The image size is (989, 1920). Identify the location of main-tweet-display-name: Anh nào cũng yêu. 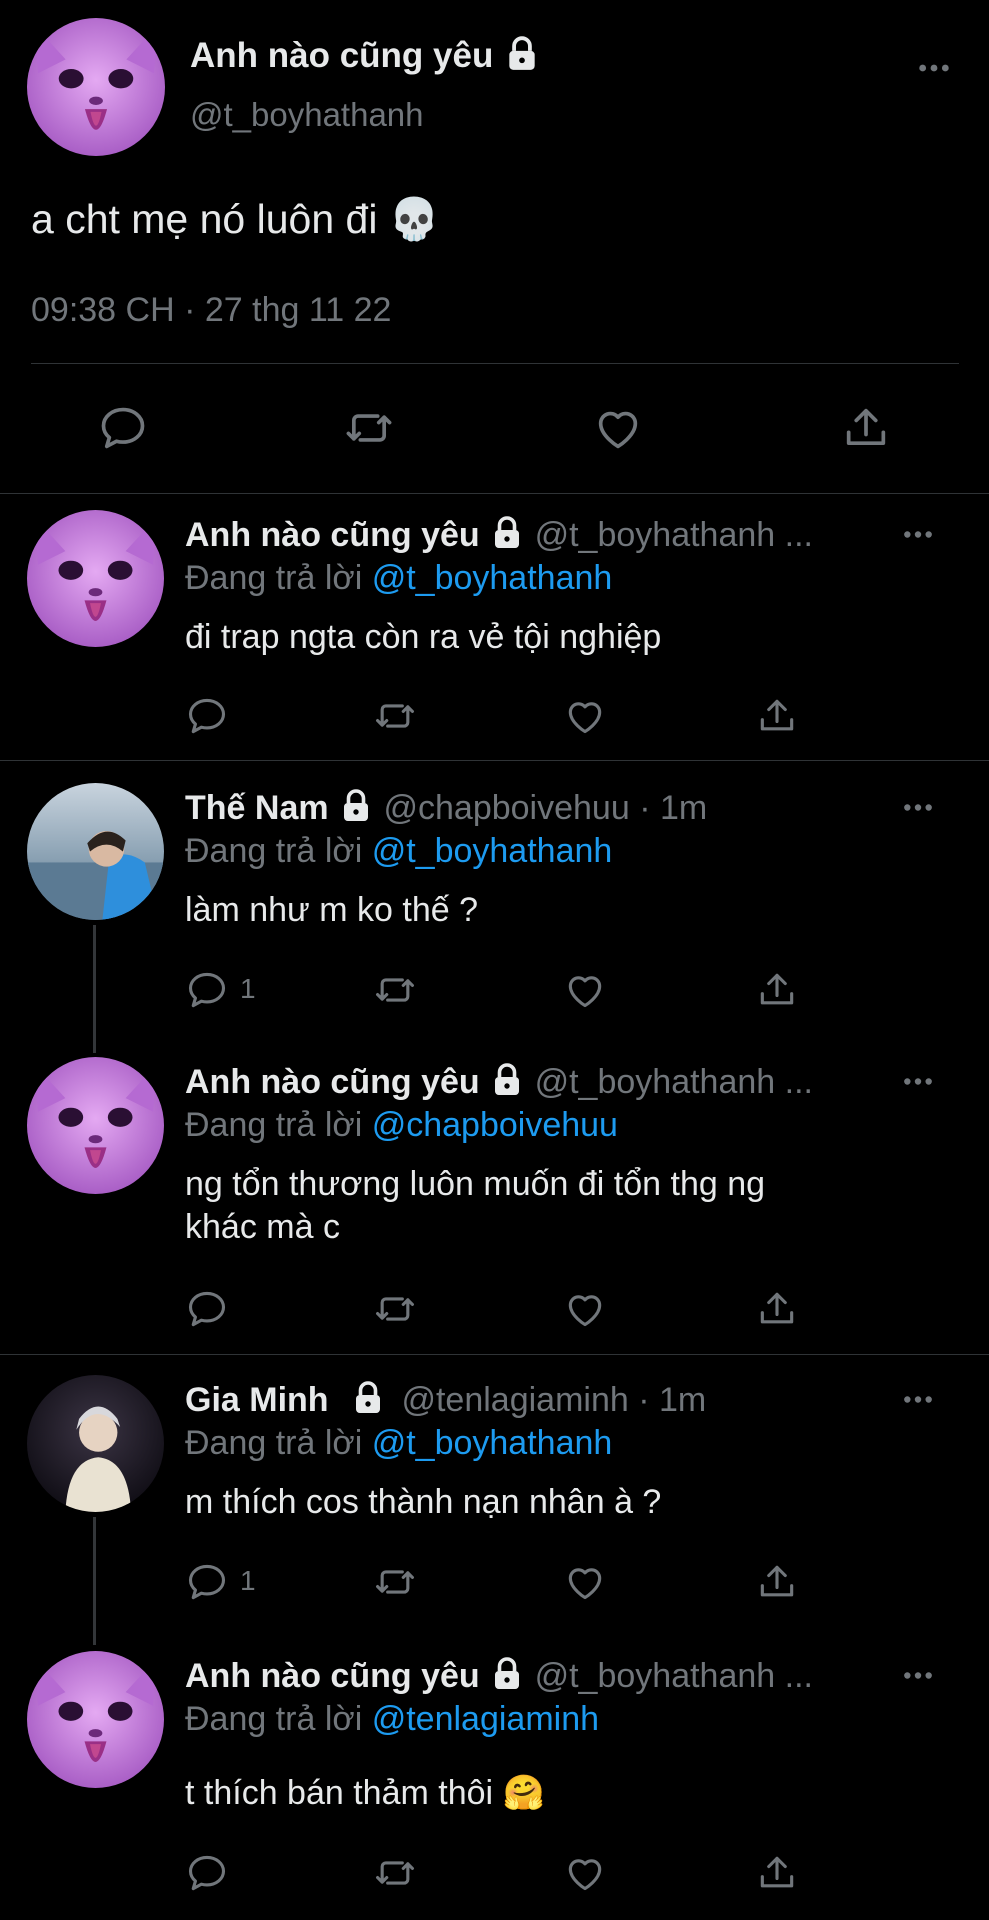
(365, 56).